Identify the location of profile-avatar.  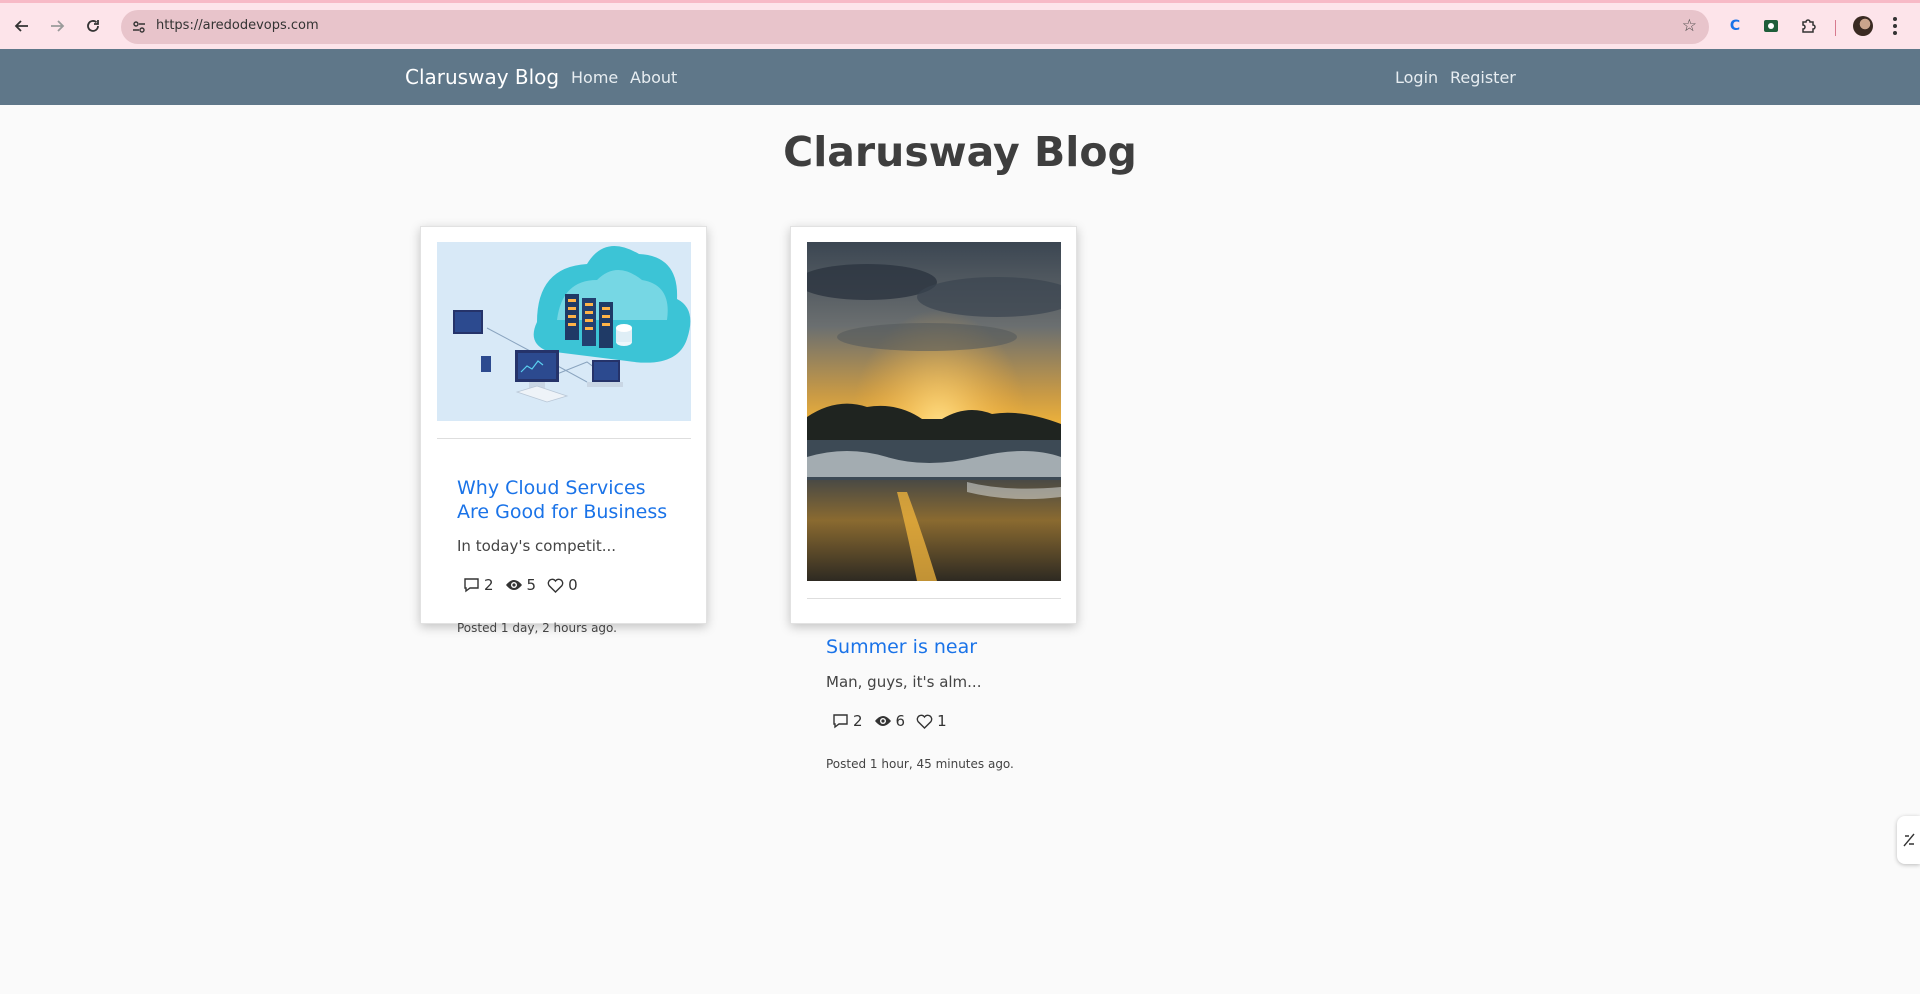
(1863, 26).